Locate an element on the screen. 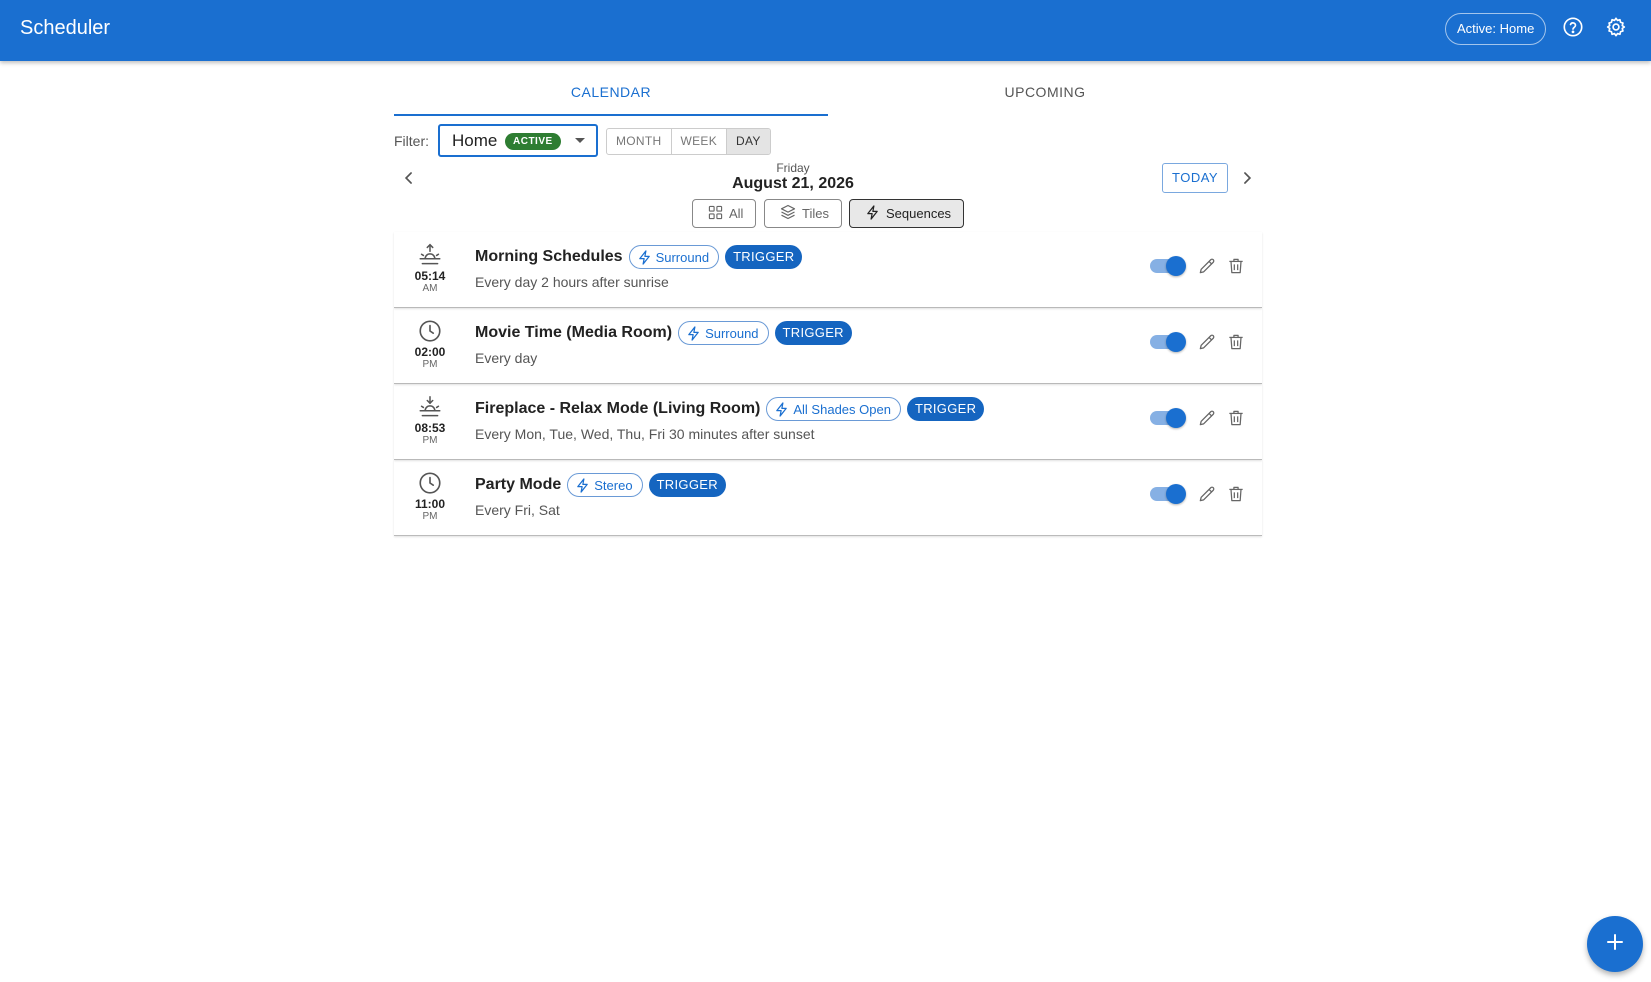 This screenshot has width=1651, height=982. tab-upcoming: UPCOMING is located at coordinates (1045, 94).